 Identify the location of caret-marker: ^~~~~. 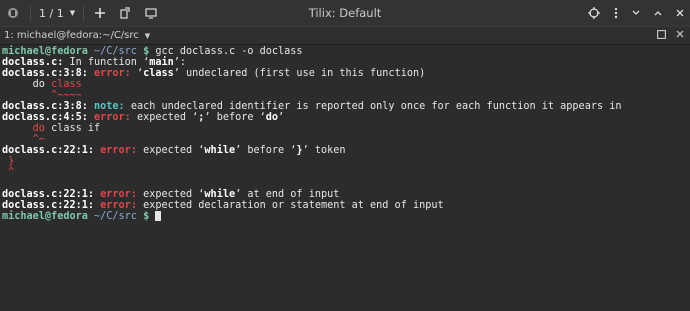
(42, 95).